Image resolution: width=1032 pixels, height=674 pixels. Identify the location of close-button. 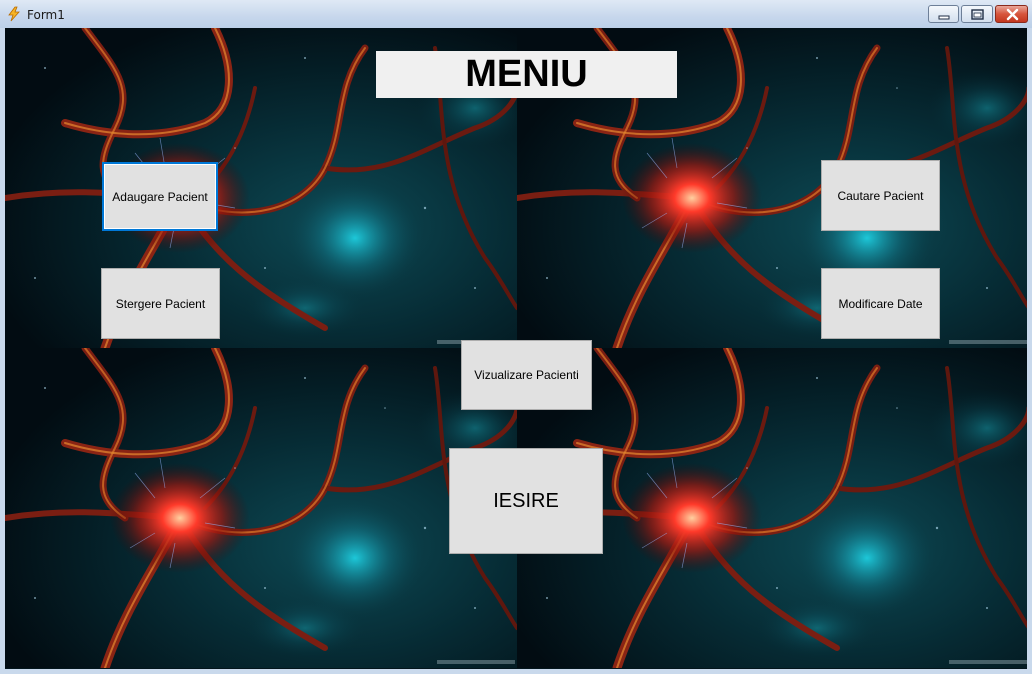
(1011, 14).